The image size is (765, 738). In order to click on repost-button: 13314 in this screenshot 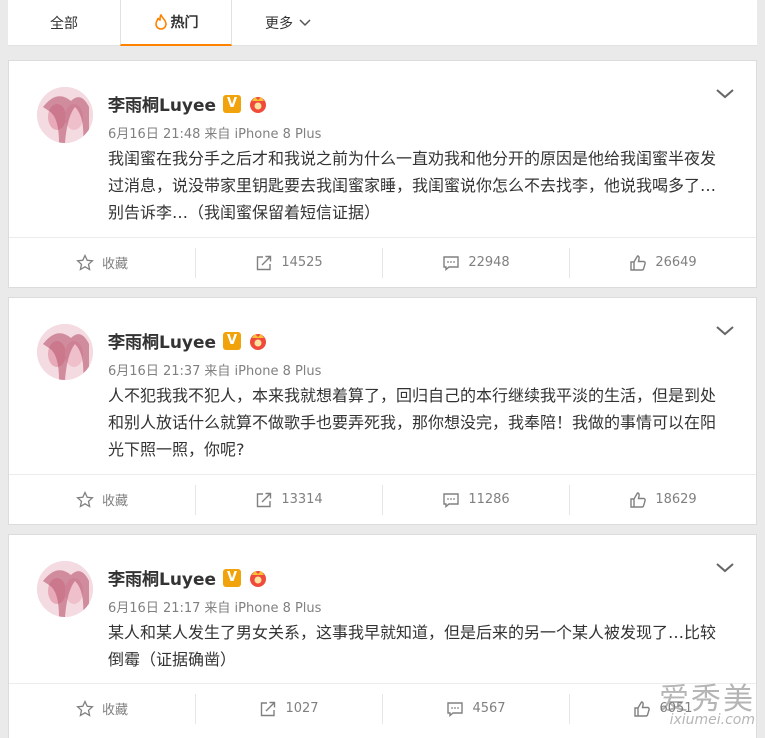, I will do `click(289, 499)`.